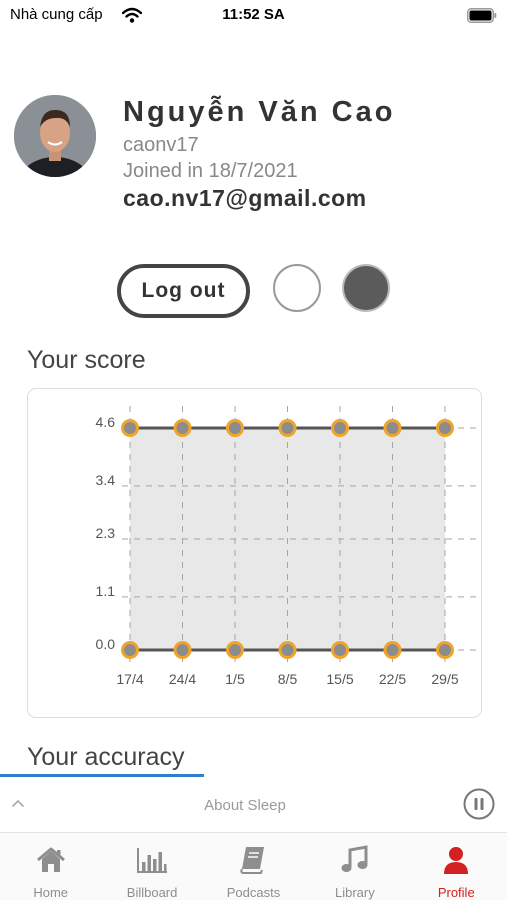 The image size is (507, 900). What do you see at coordinates (253, 892) in the screenshot?
I see `tab-podcasts-label: Podcasts` at bounding box center [253, 892].